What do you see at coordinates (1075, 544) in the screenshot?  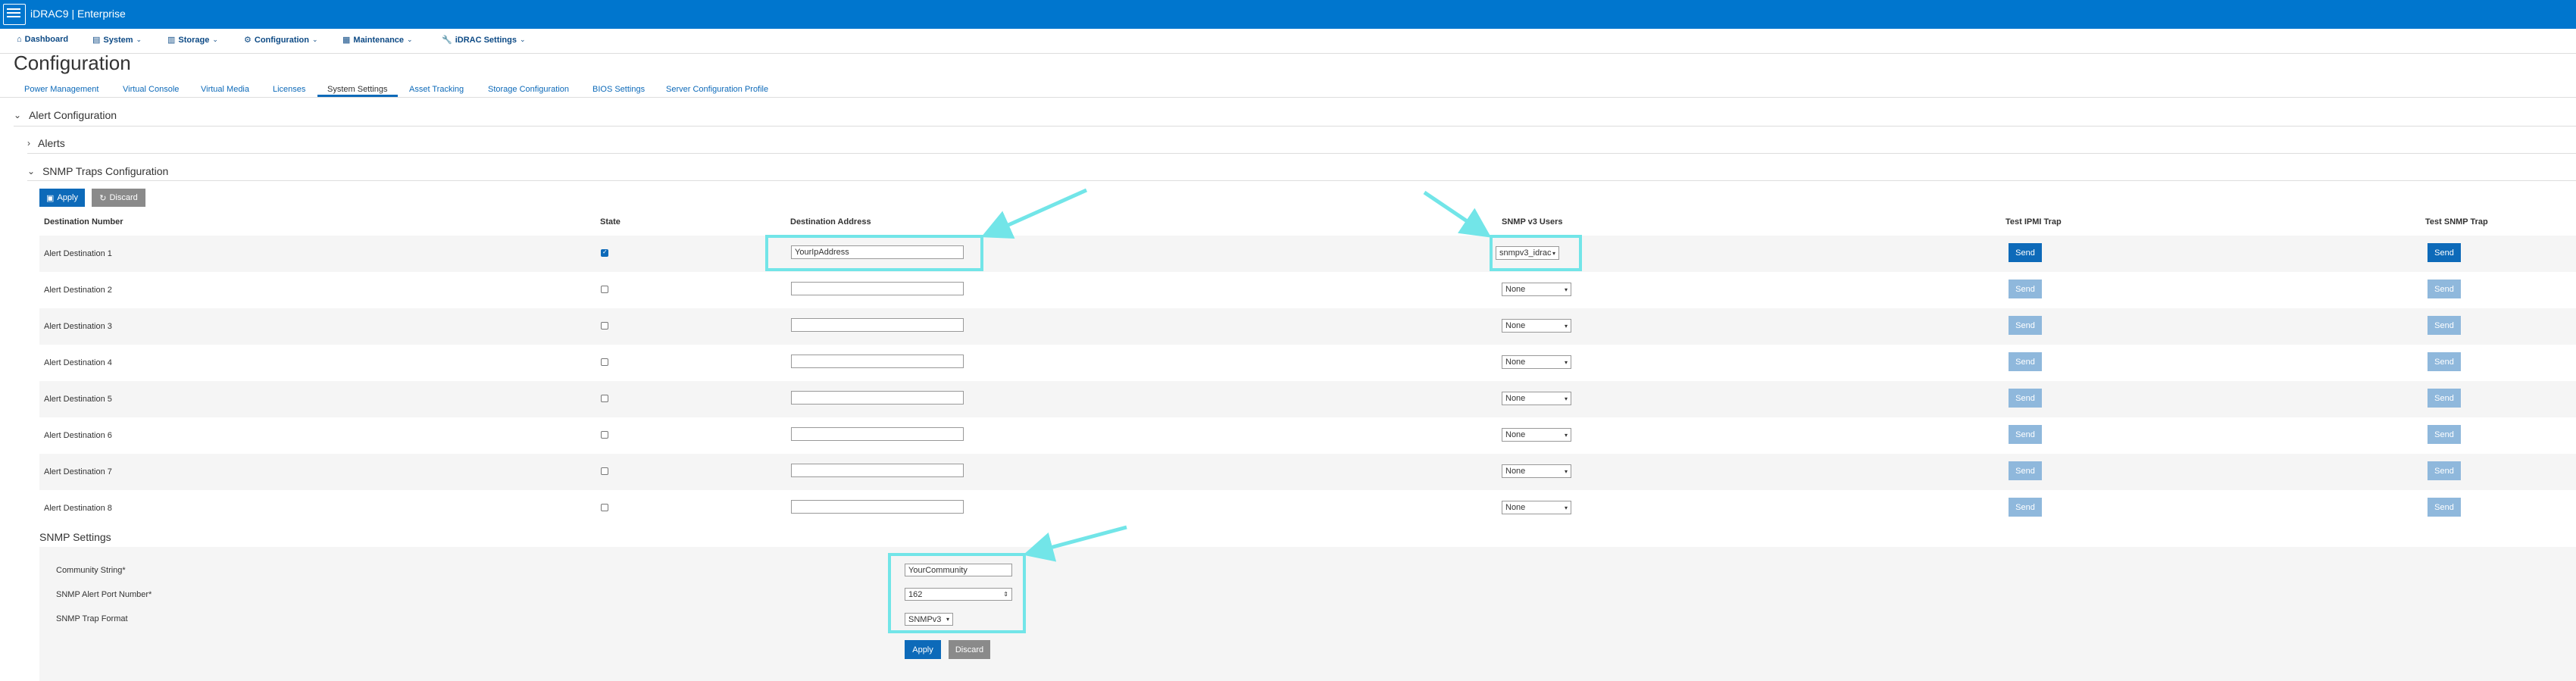 I see `arrow-to-snmp-settings` at bounding box center [1075, 544].